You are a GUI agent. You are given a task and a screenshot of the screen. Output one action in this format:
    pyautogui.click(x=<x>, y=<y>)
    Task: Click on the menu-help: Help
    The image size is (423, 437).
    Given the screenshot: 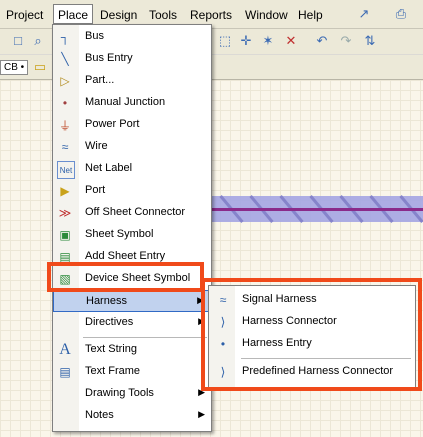 What is the action you would take?
    pyautogui.click(x=310, y=15)
    